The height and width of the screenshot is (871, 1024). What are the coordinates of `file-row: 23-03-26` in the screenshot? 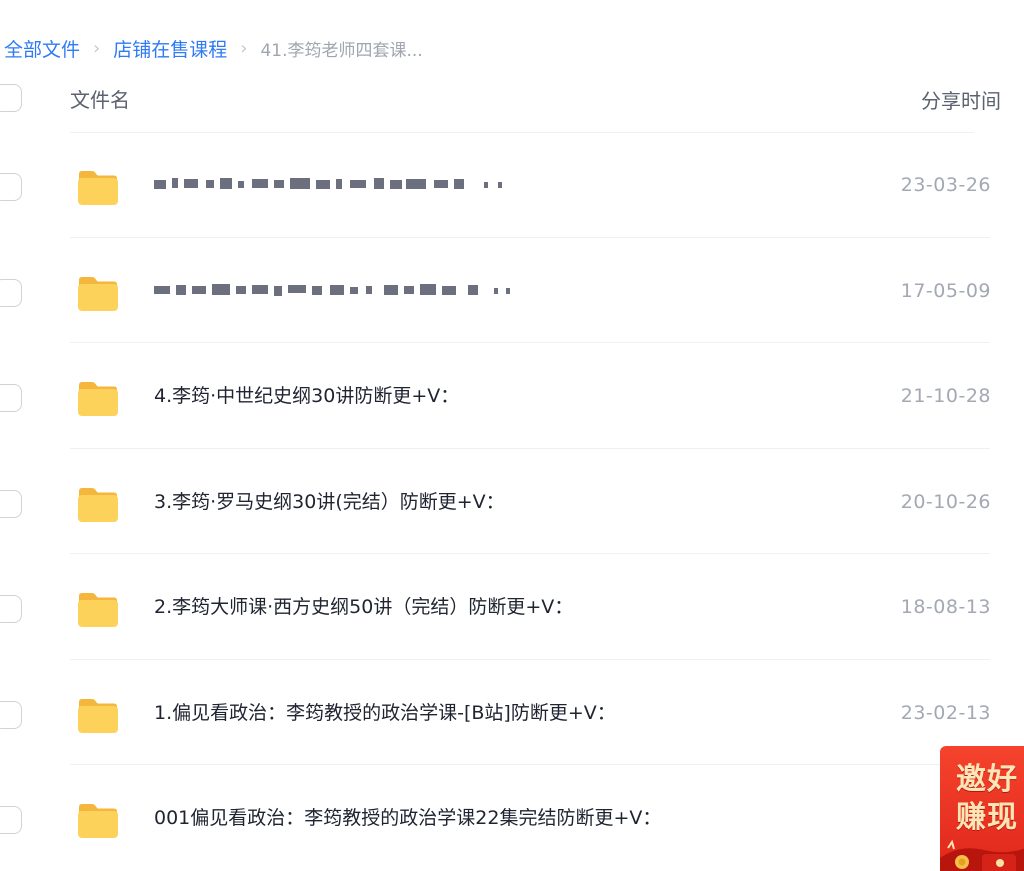 It's located at (512, 185).